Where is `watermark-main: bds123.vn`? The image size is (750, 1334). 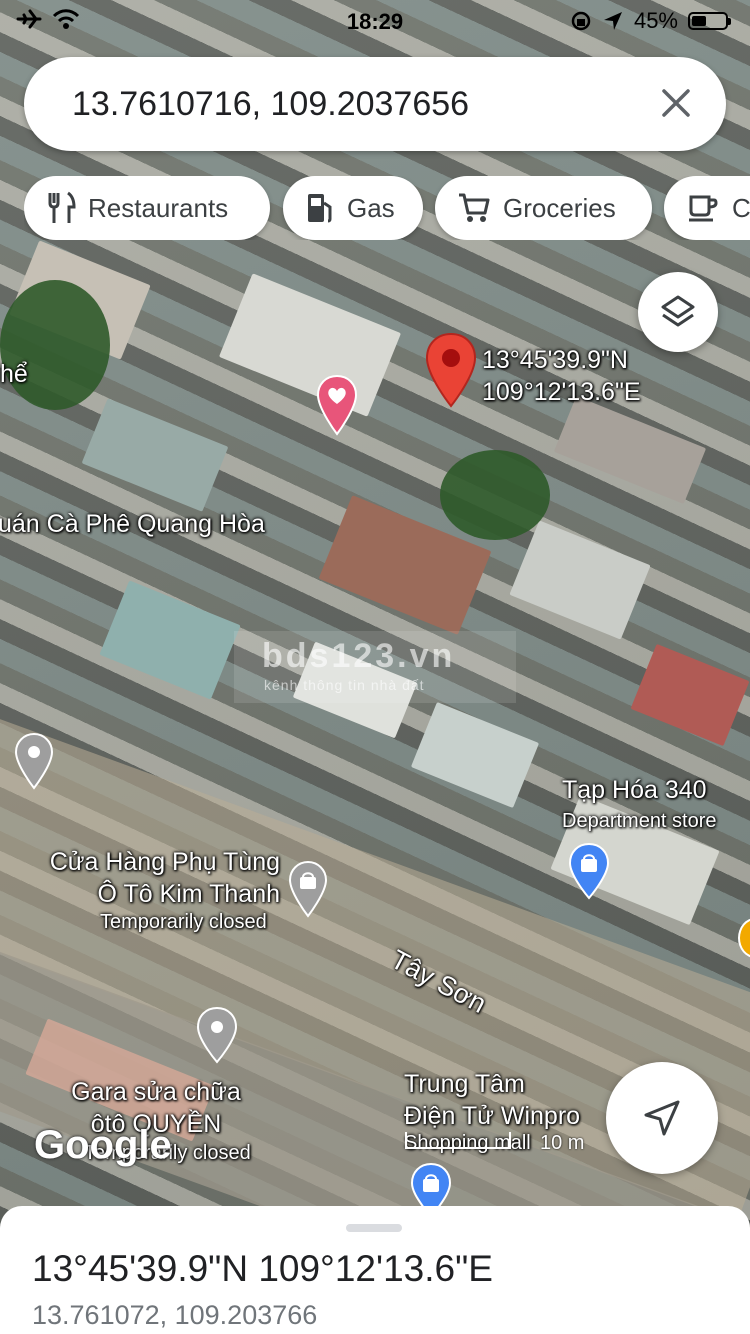 watermark-main: bds123.vn is located at coordinates (359, 656).